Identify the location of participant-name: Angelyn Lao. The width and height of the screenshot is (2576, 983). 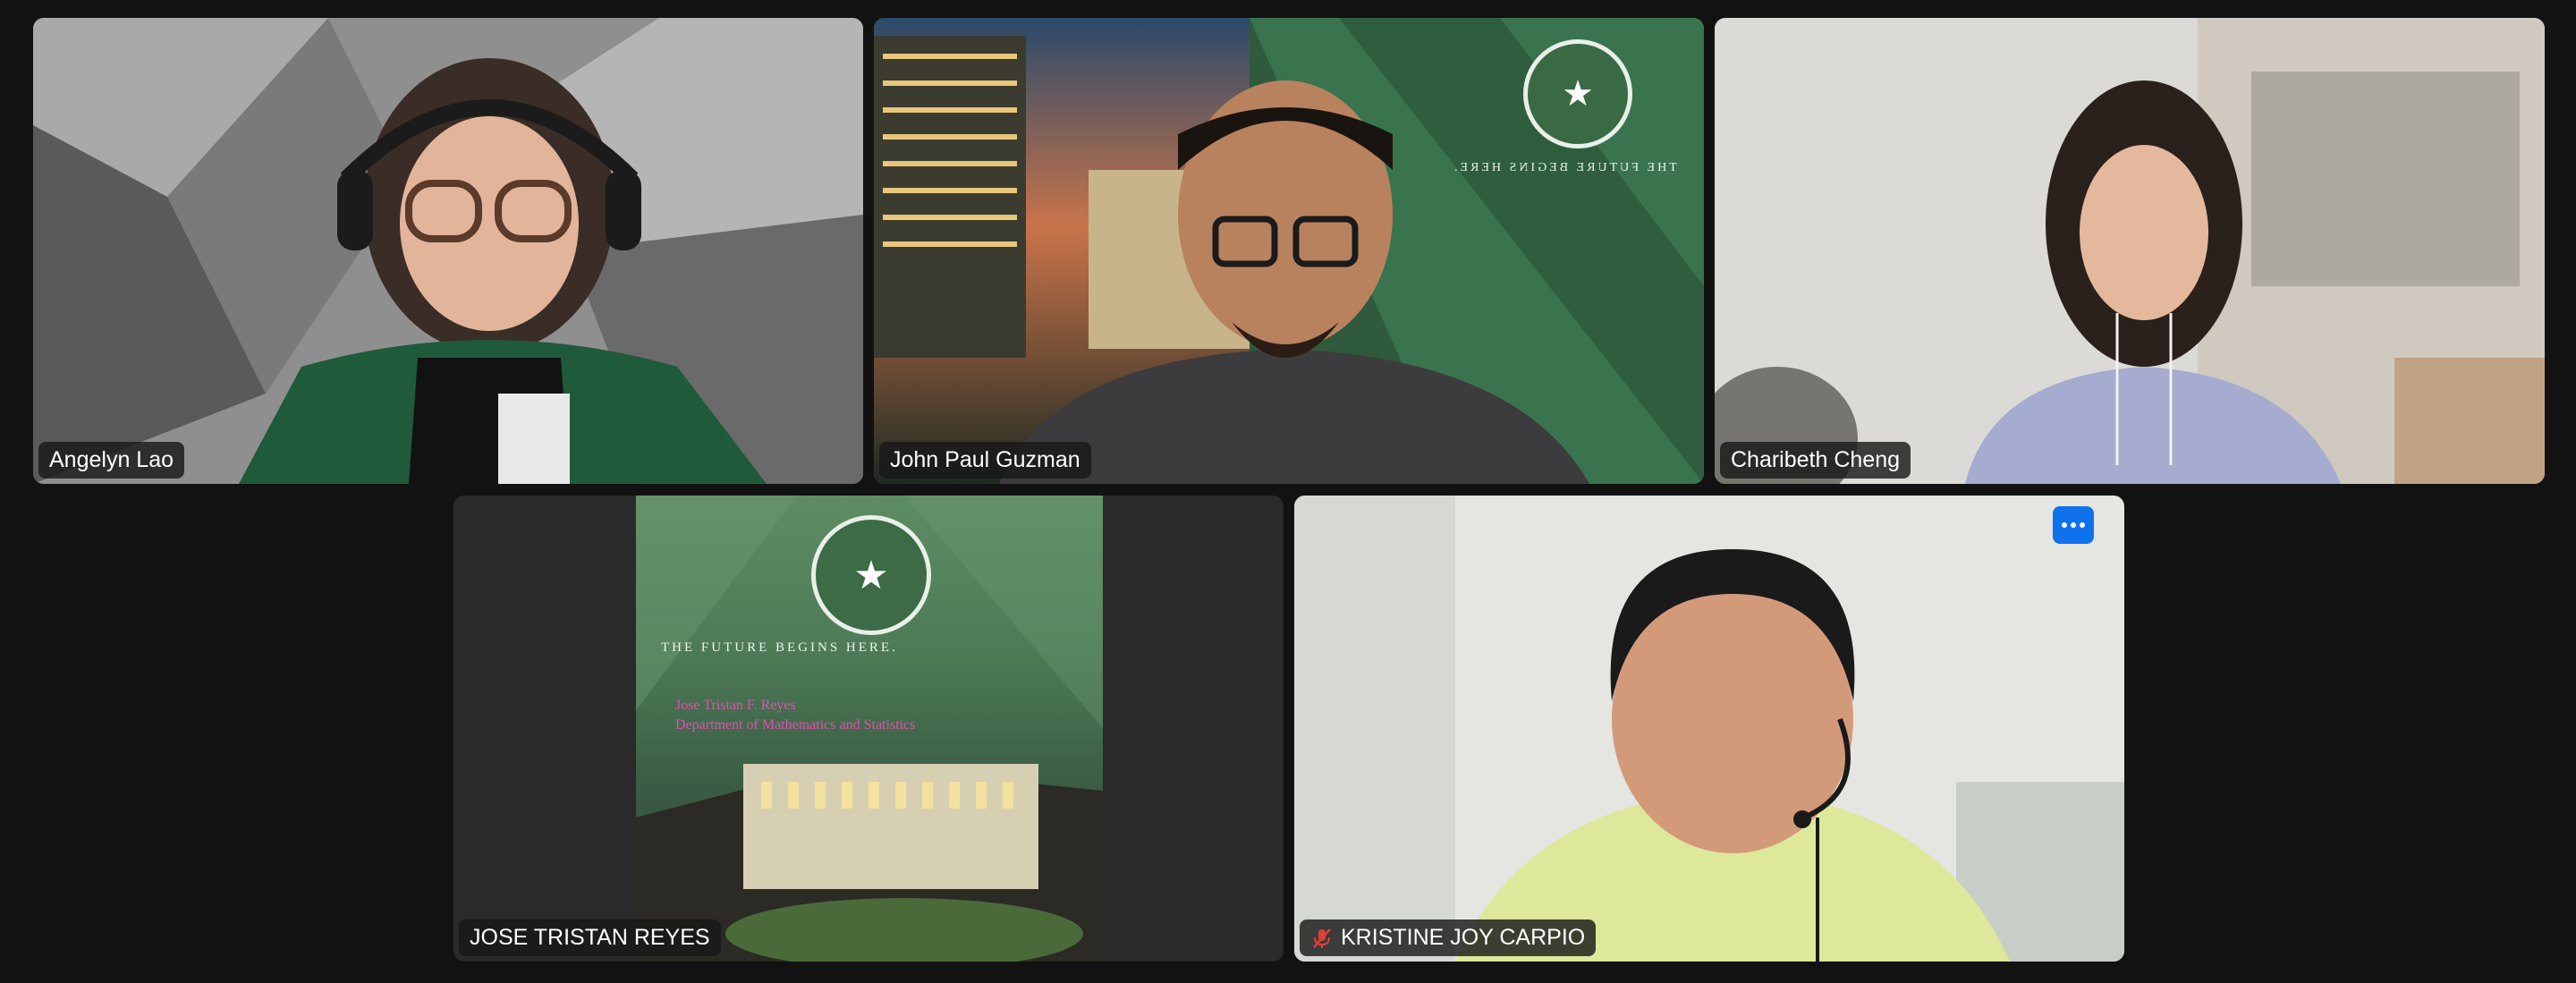
(111, 460).